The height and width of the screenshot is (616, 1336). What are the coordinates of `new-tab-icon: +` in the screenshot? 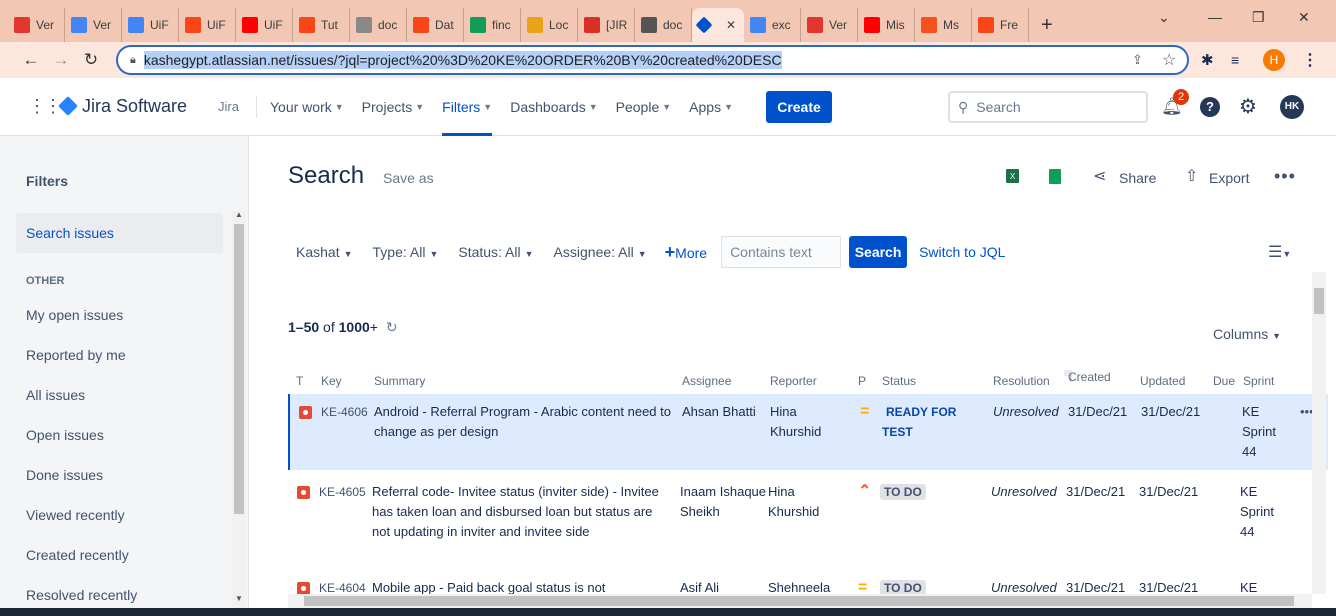 It's located at (1047, 25).